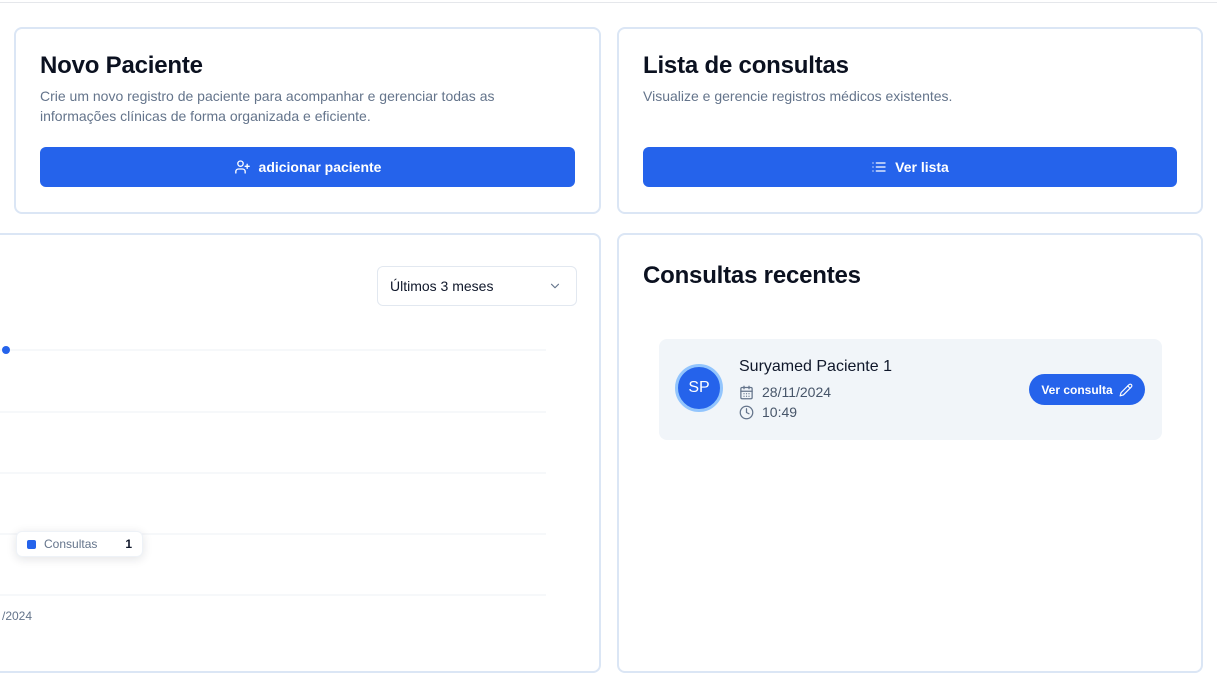 The width and height of the screenshot is (1217, 675). I want to click on add-patient-button-label: adicionar paciente, so click(320, 167).